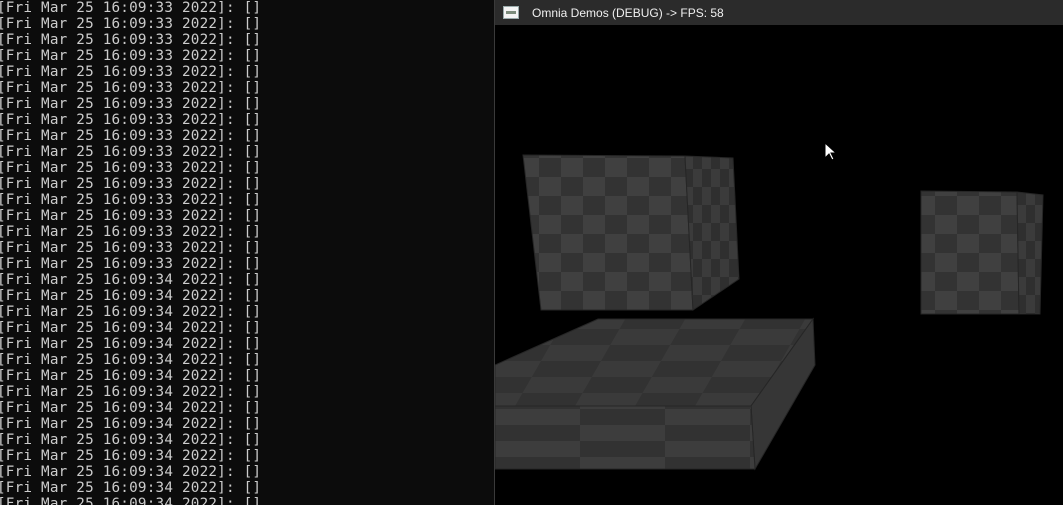 The height and width of the screenshot is (505, 1063). What do you see at coordinates (511, 12) in the screenshot?
I see `app-icon` at bounding box center [511, 12].